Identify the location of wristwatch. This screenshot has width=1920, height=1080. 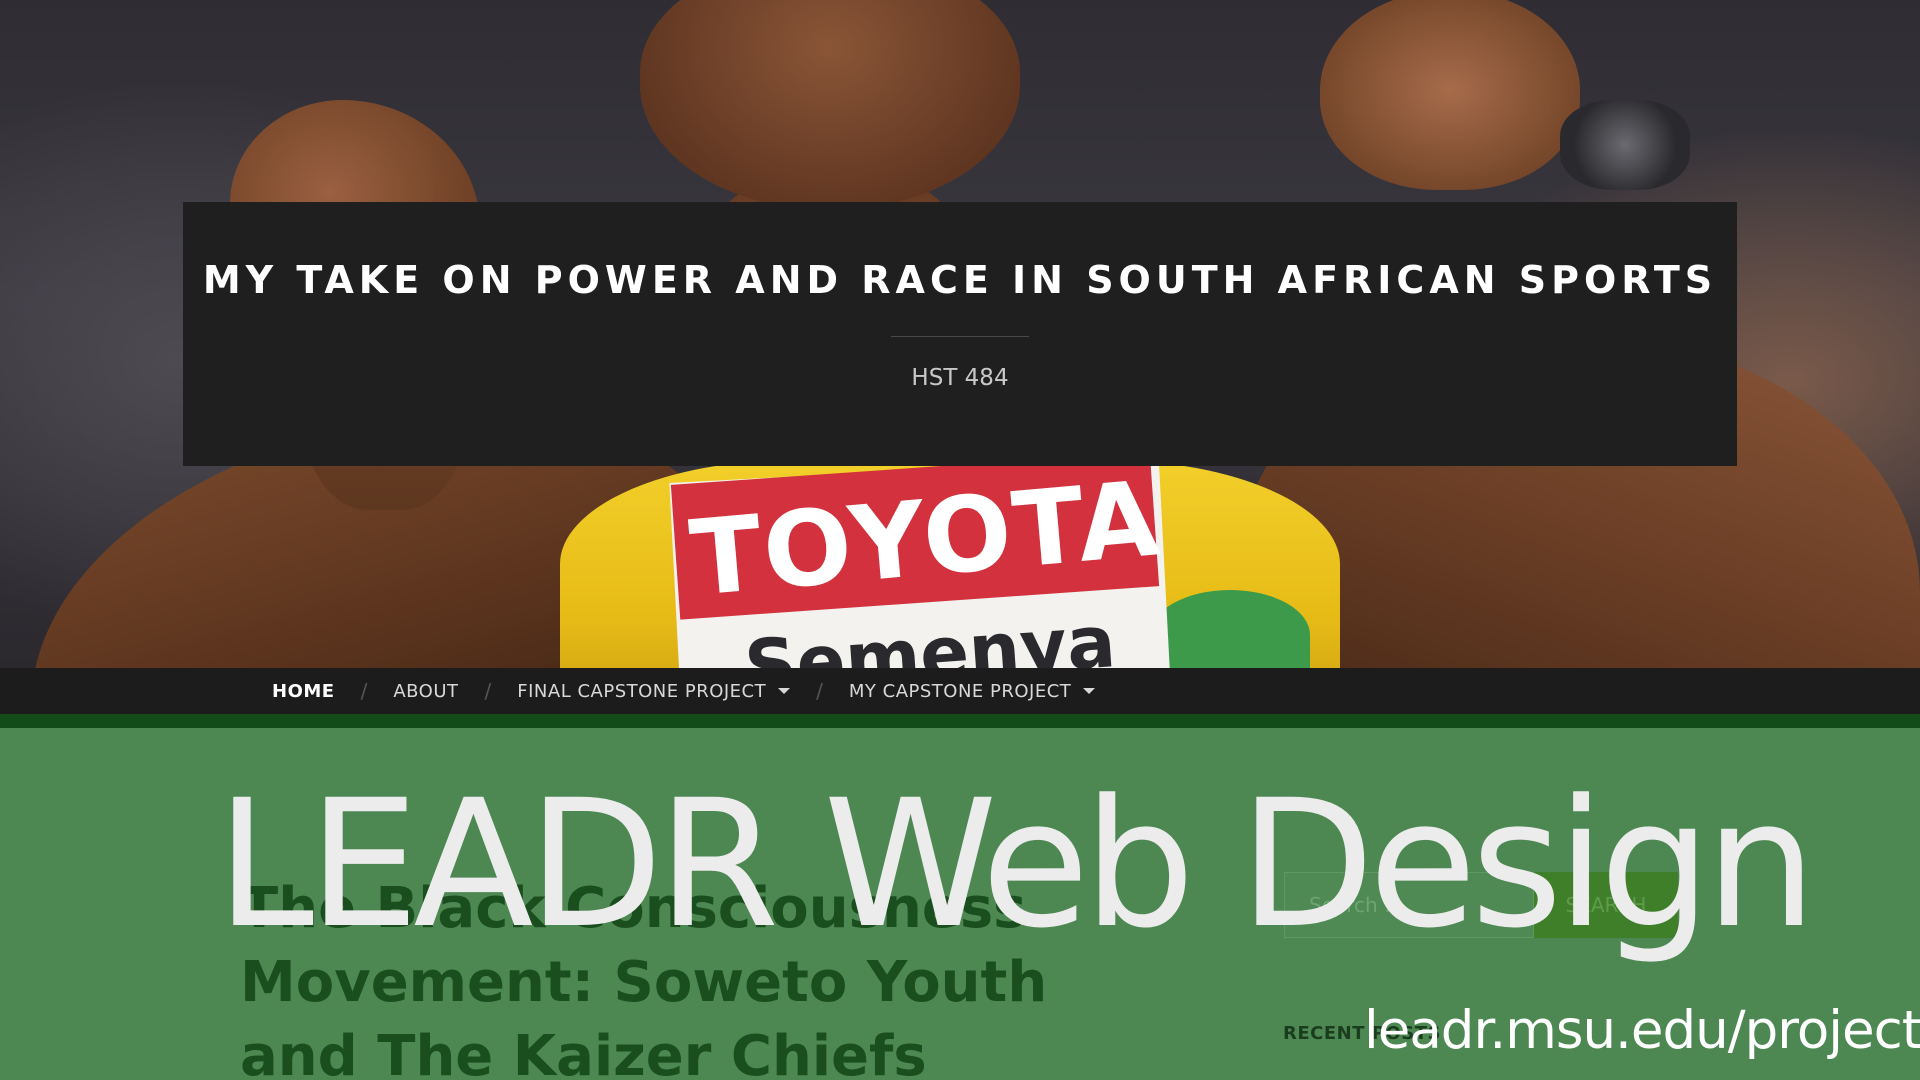
(1625, 145).